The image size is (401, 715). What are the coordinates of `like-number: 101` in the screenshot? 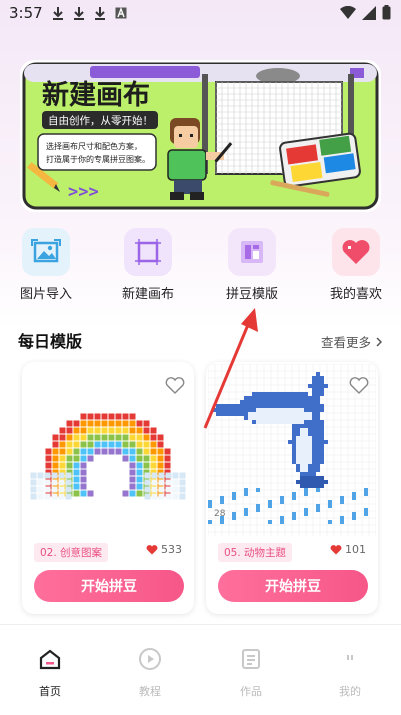 It's located at (355, 549).